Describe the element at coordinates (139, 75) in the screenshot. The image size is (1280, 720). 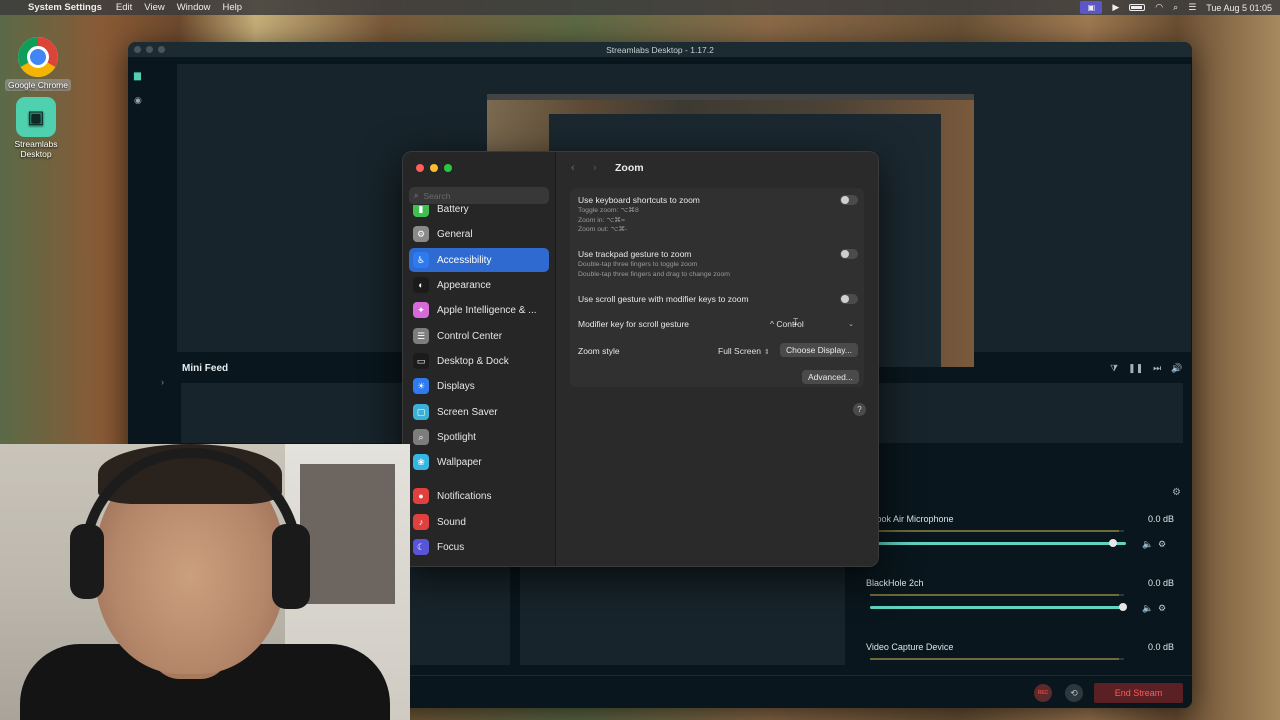
I see `editor-icon: ▆` at that location.